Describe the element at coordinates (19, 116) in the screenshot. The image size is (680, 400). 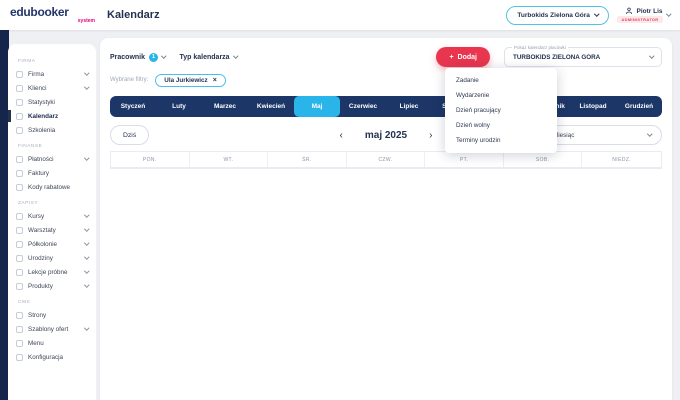
I see `calendar-icon` at that location.